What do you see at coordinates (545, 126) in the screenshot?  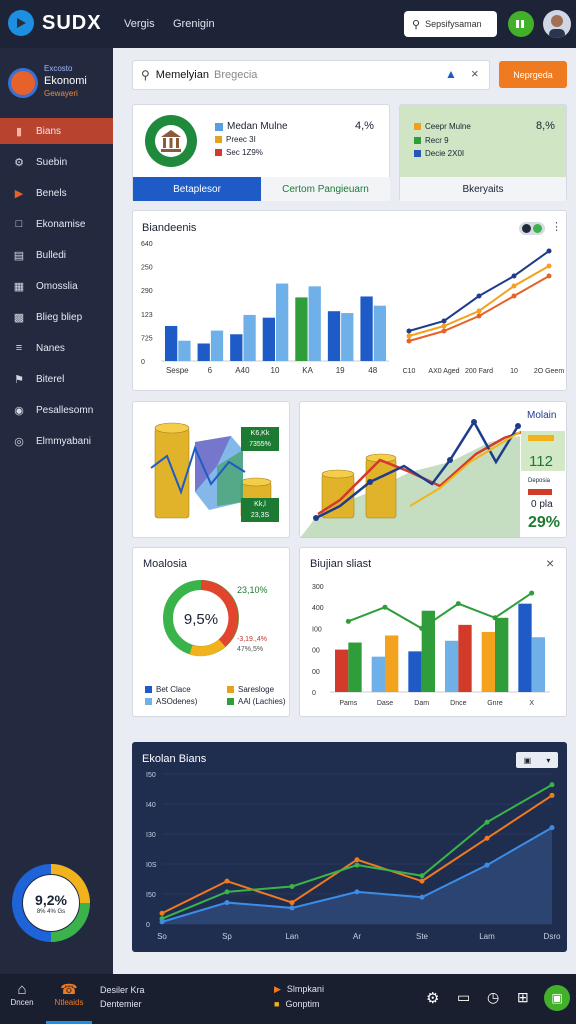 I see `card2-value: 8,%` at bounding box center [545, 126].